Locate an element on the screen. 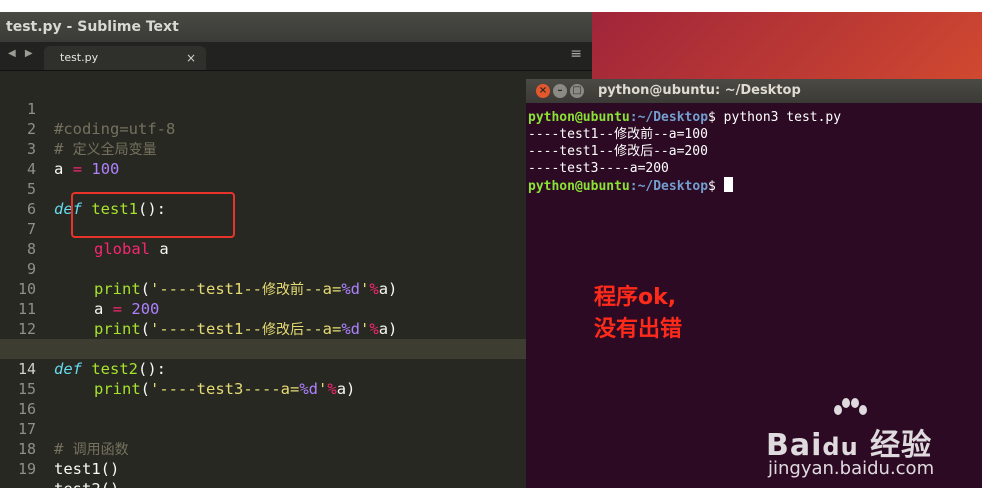 This screenshot has width=1000, height=504. maximize-window-button: □ is located at coordinates (577, 91).